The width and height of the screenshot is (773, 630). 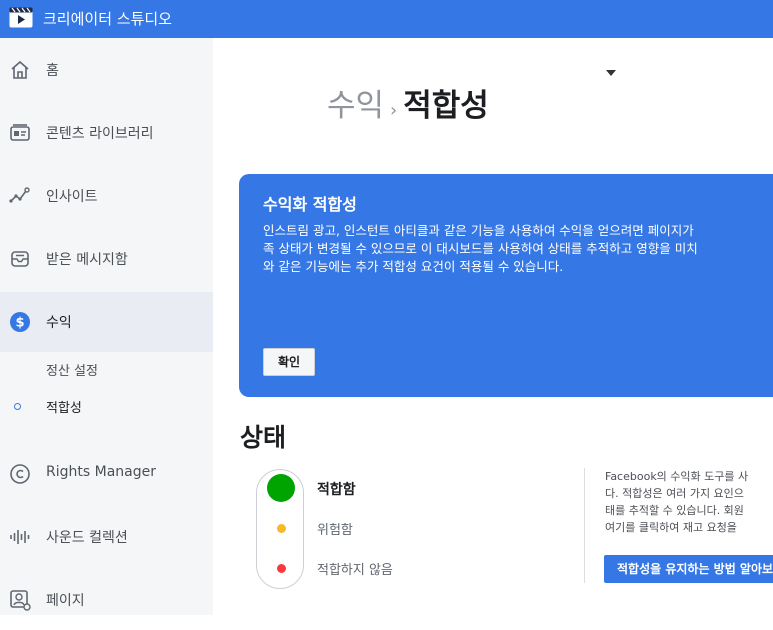 I want to click on page-settings-icon, so click(x=20, y=600).